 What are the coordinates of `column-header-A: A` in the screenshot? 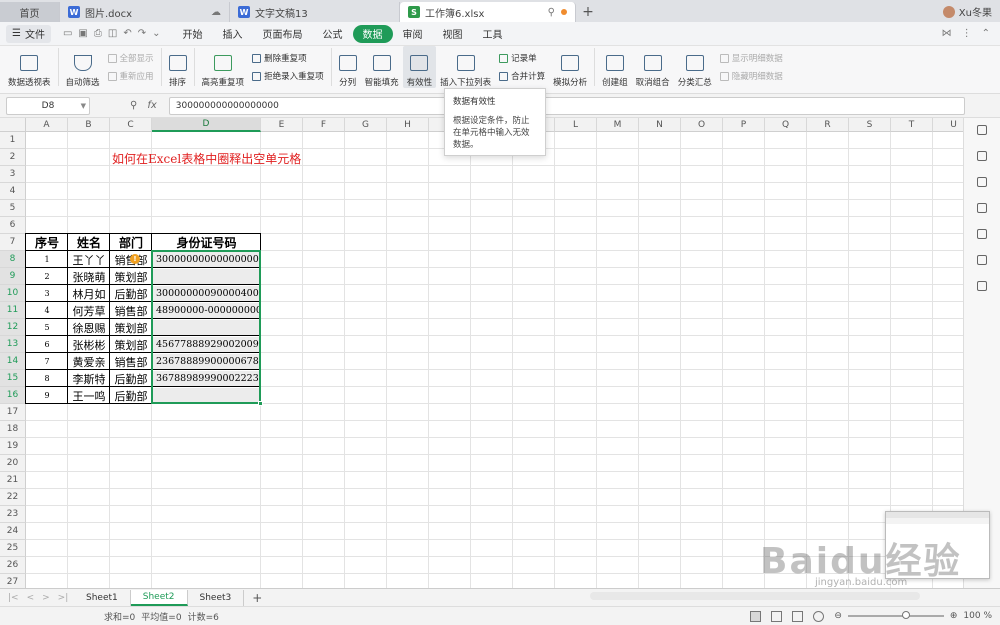 It's located at (47, 125).